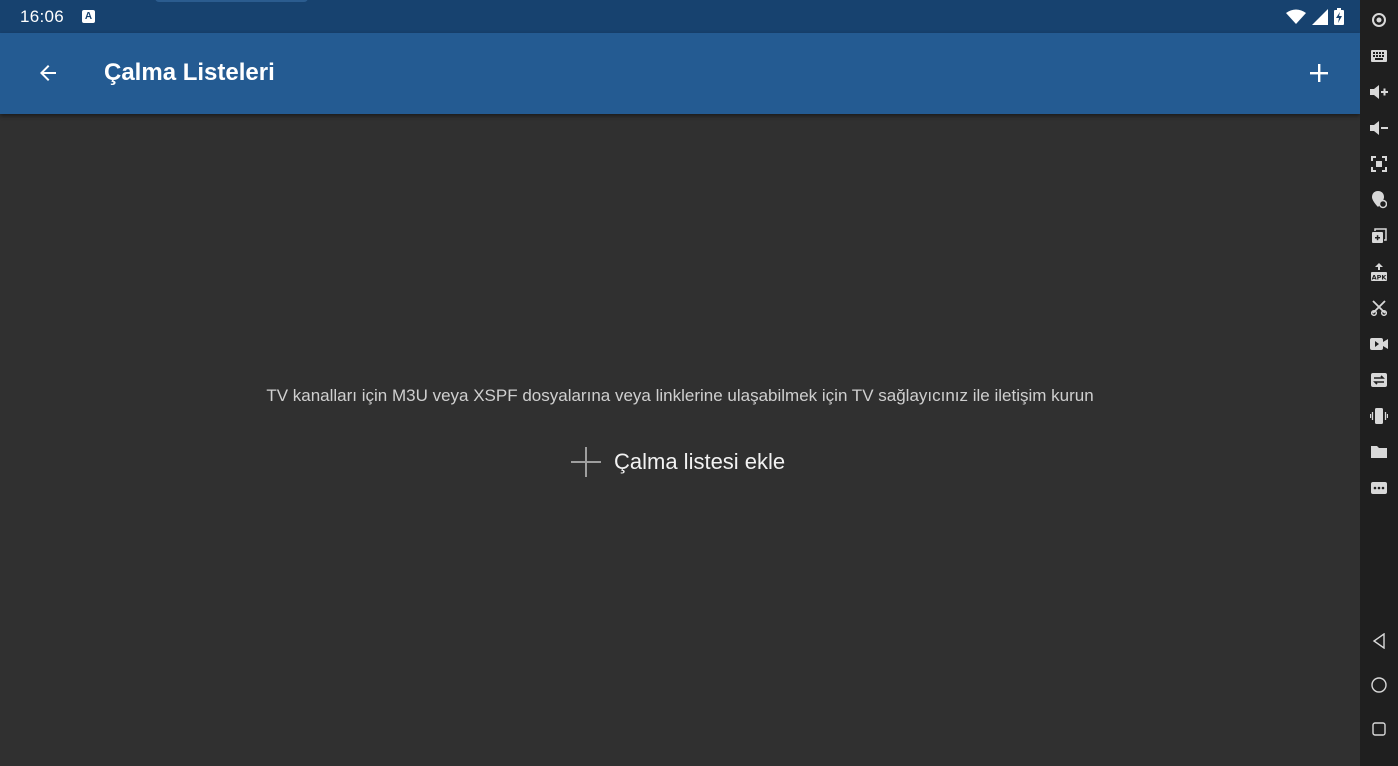  I want to click on rotate-tool, so click(1379, 236).